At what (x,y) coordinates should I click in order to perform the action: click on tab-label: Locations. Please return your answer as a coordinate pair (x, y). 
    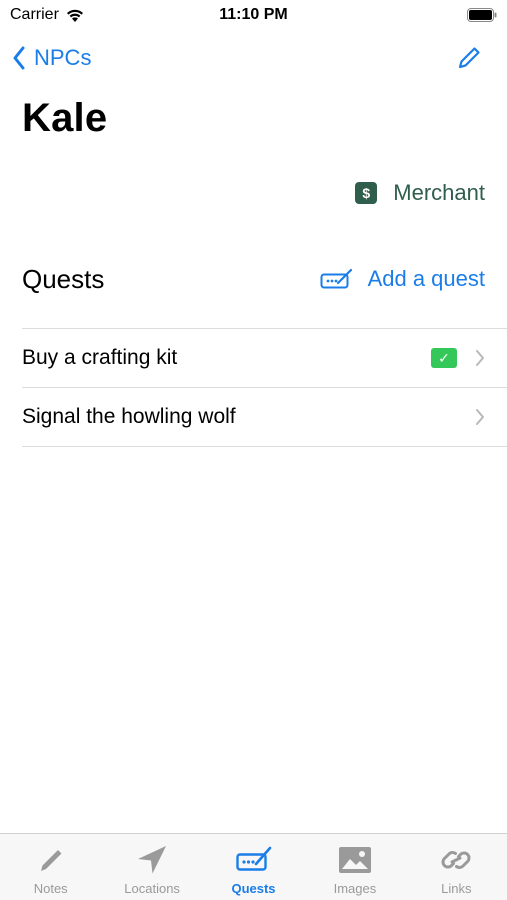
    Looking at the image, I should click on (152, 888).